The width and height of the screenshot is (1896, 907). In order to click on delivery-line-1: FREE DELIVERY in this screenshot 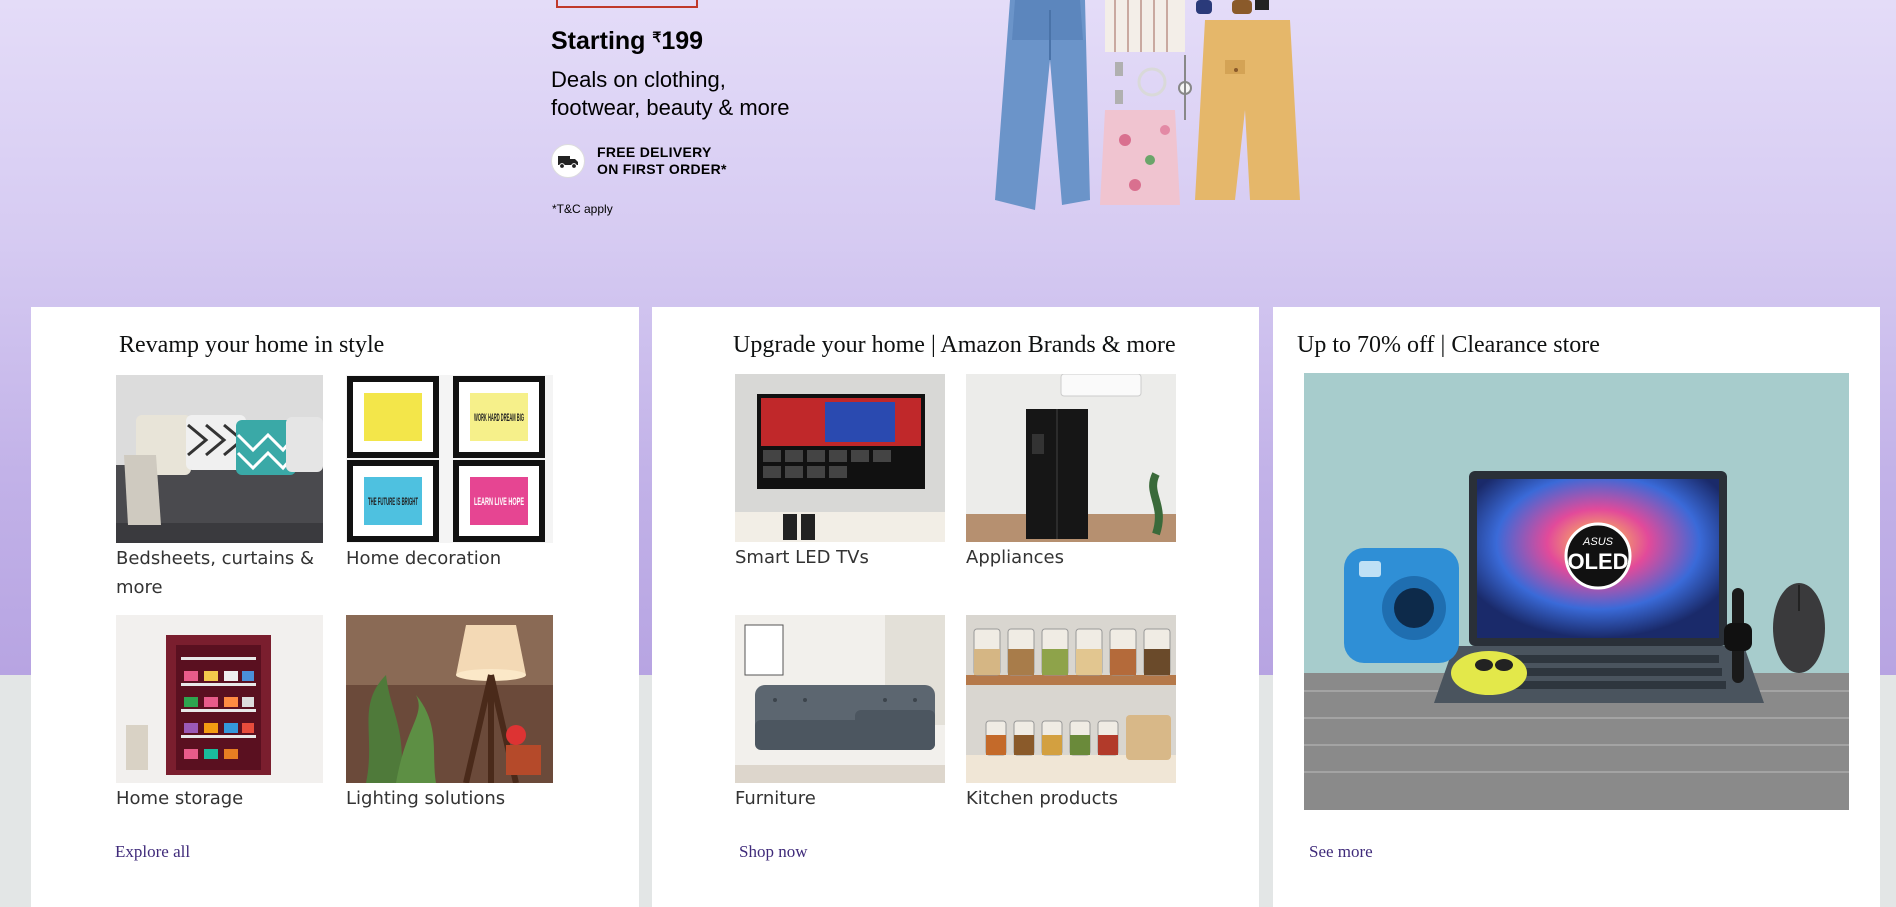, I will do `click(654, 152)`.